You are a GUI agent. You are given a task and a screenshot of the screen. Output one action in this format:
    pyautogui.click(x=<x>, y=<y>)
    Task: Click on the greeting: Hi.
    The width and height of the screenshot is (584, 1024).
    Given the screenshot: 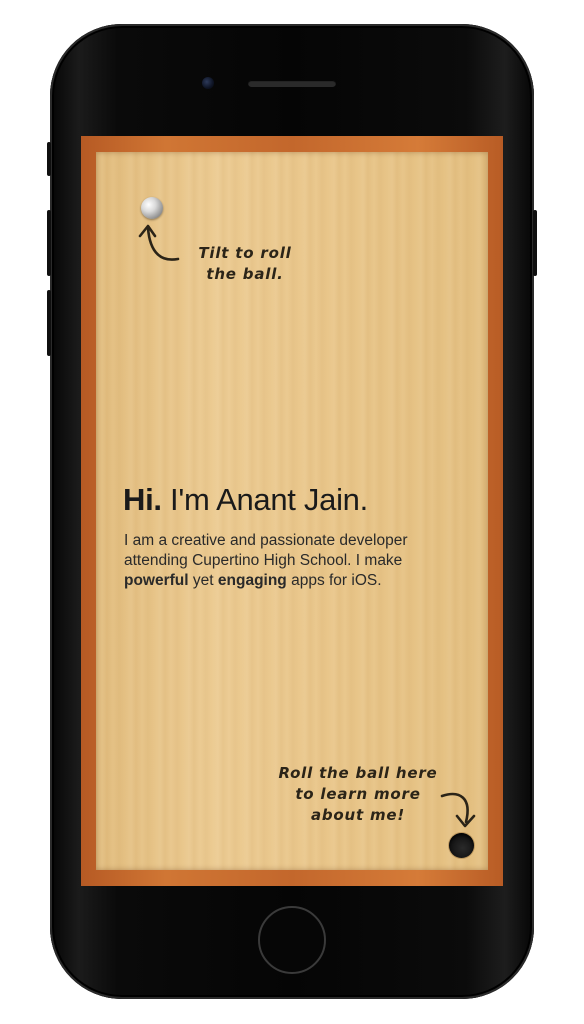 What is the action you would take?
    pyautogui.click(x=142, y=499)
    